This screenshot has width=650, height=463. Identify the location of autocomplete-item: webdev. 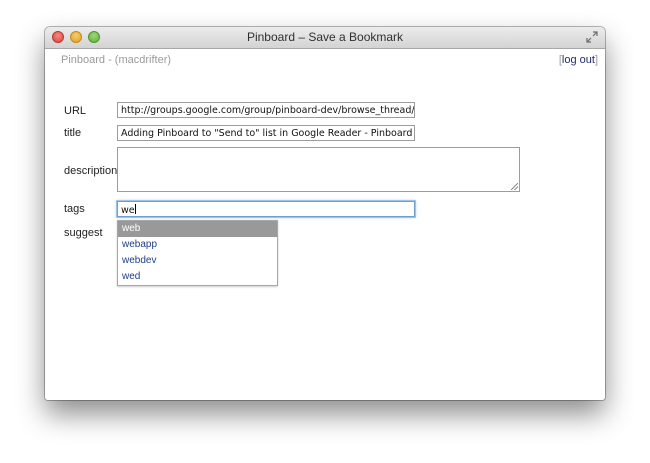
(197, 261).